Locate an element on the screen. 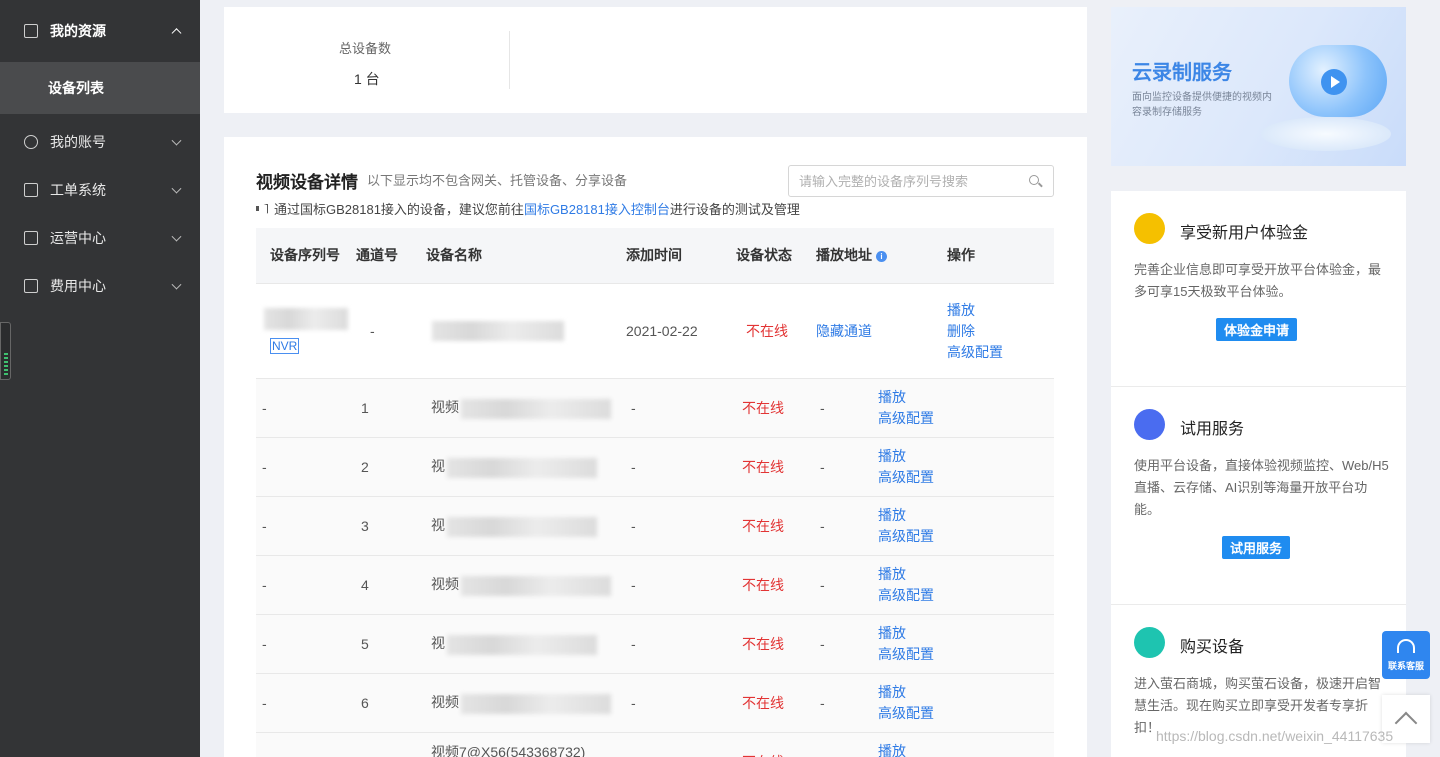 The width and height of the screenshot is (1440, 757). col-play-url: 播放地址 i is located at coordinates (881, 255).